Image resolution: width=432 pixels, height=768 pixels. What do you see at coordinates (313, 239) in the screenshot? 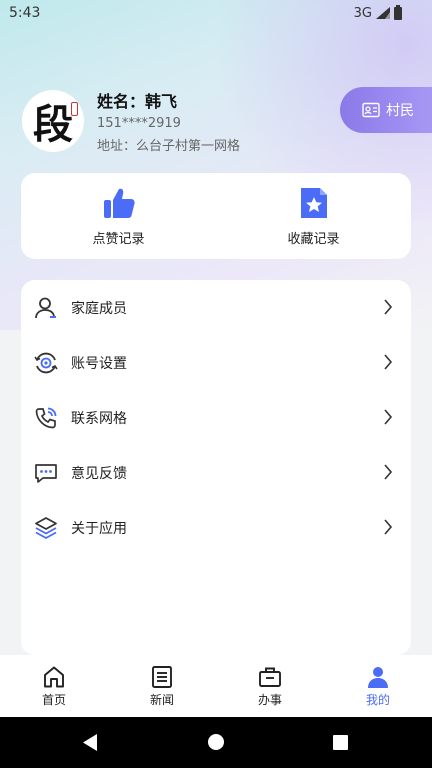
I see `favorite-records-label: 收藏记录` at bounding box center [313, 239].